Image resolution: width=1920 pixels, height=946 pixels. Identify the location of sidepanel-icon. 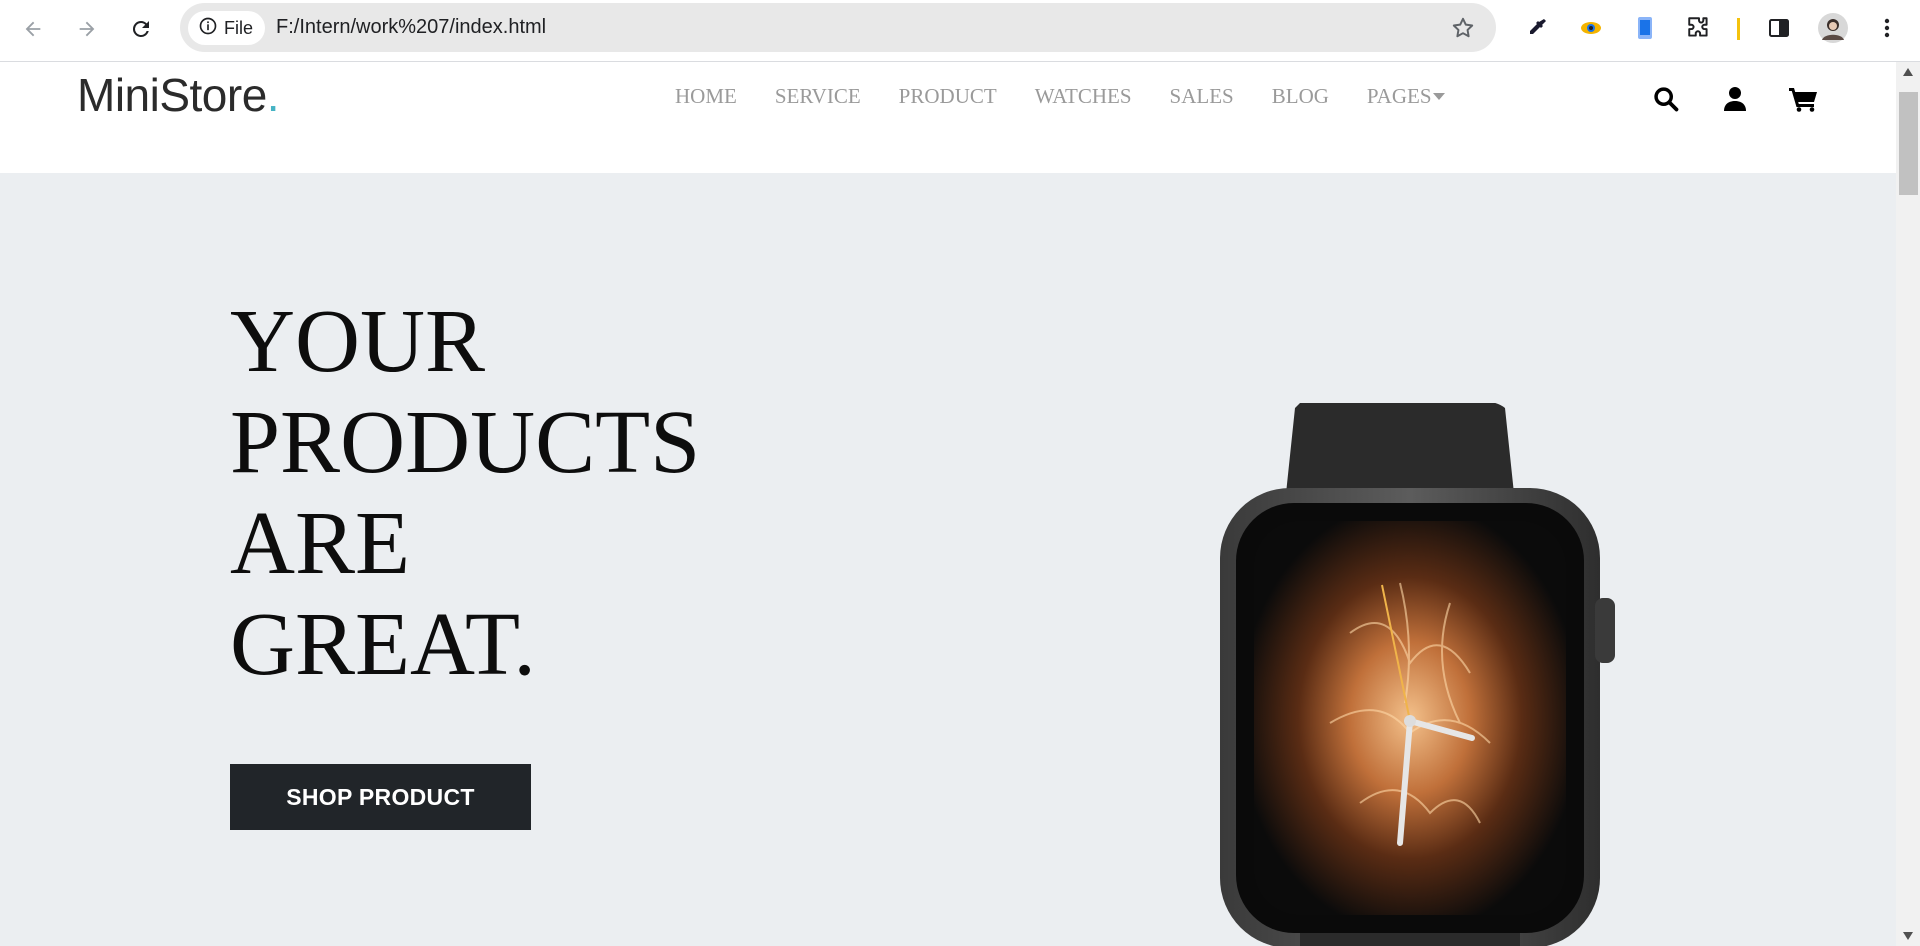
(1779, 28).